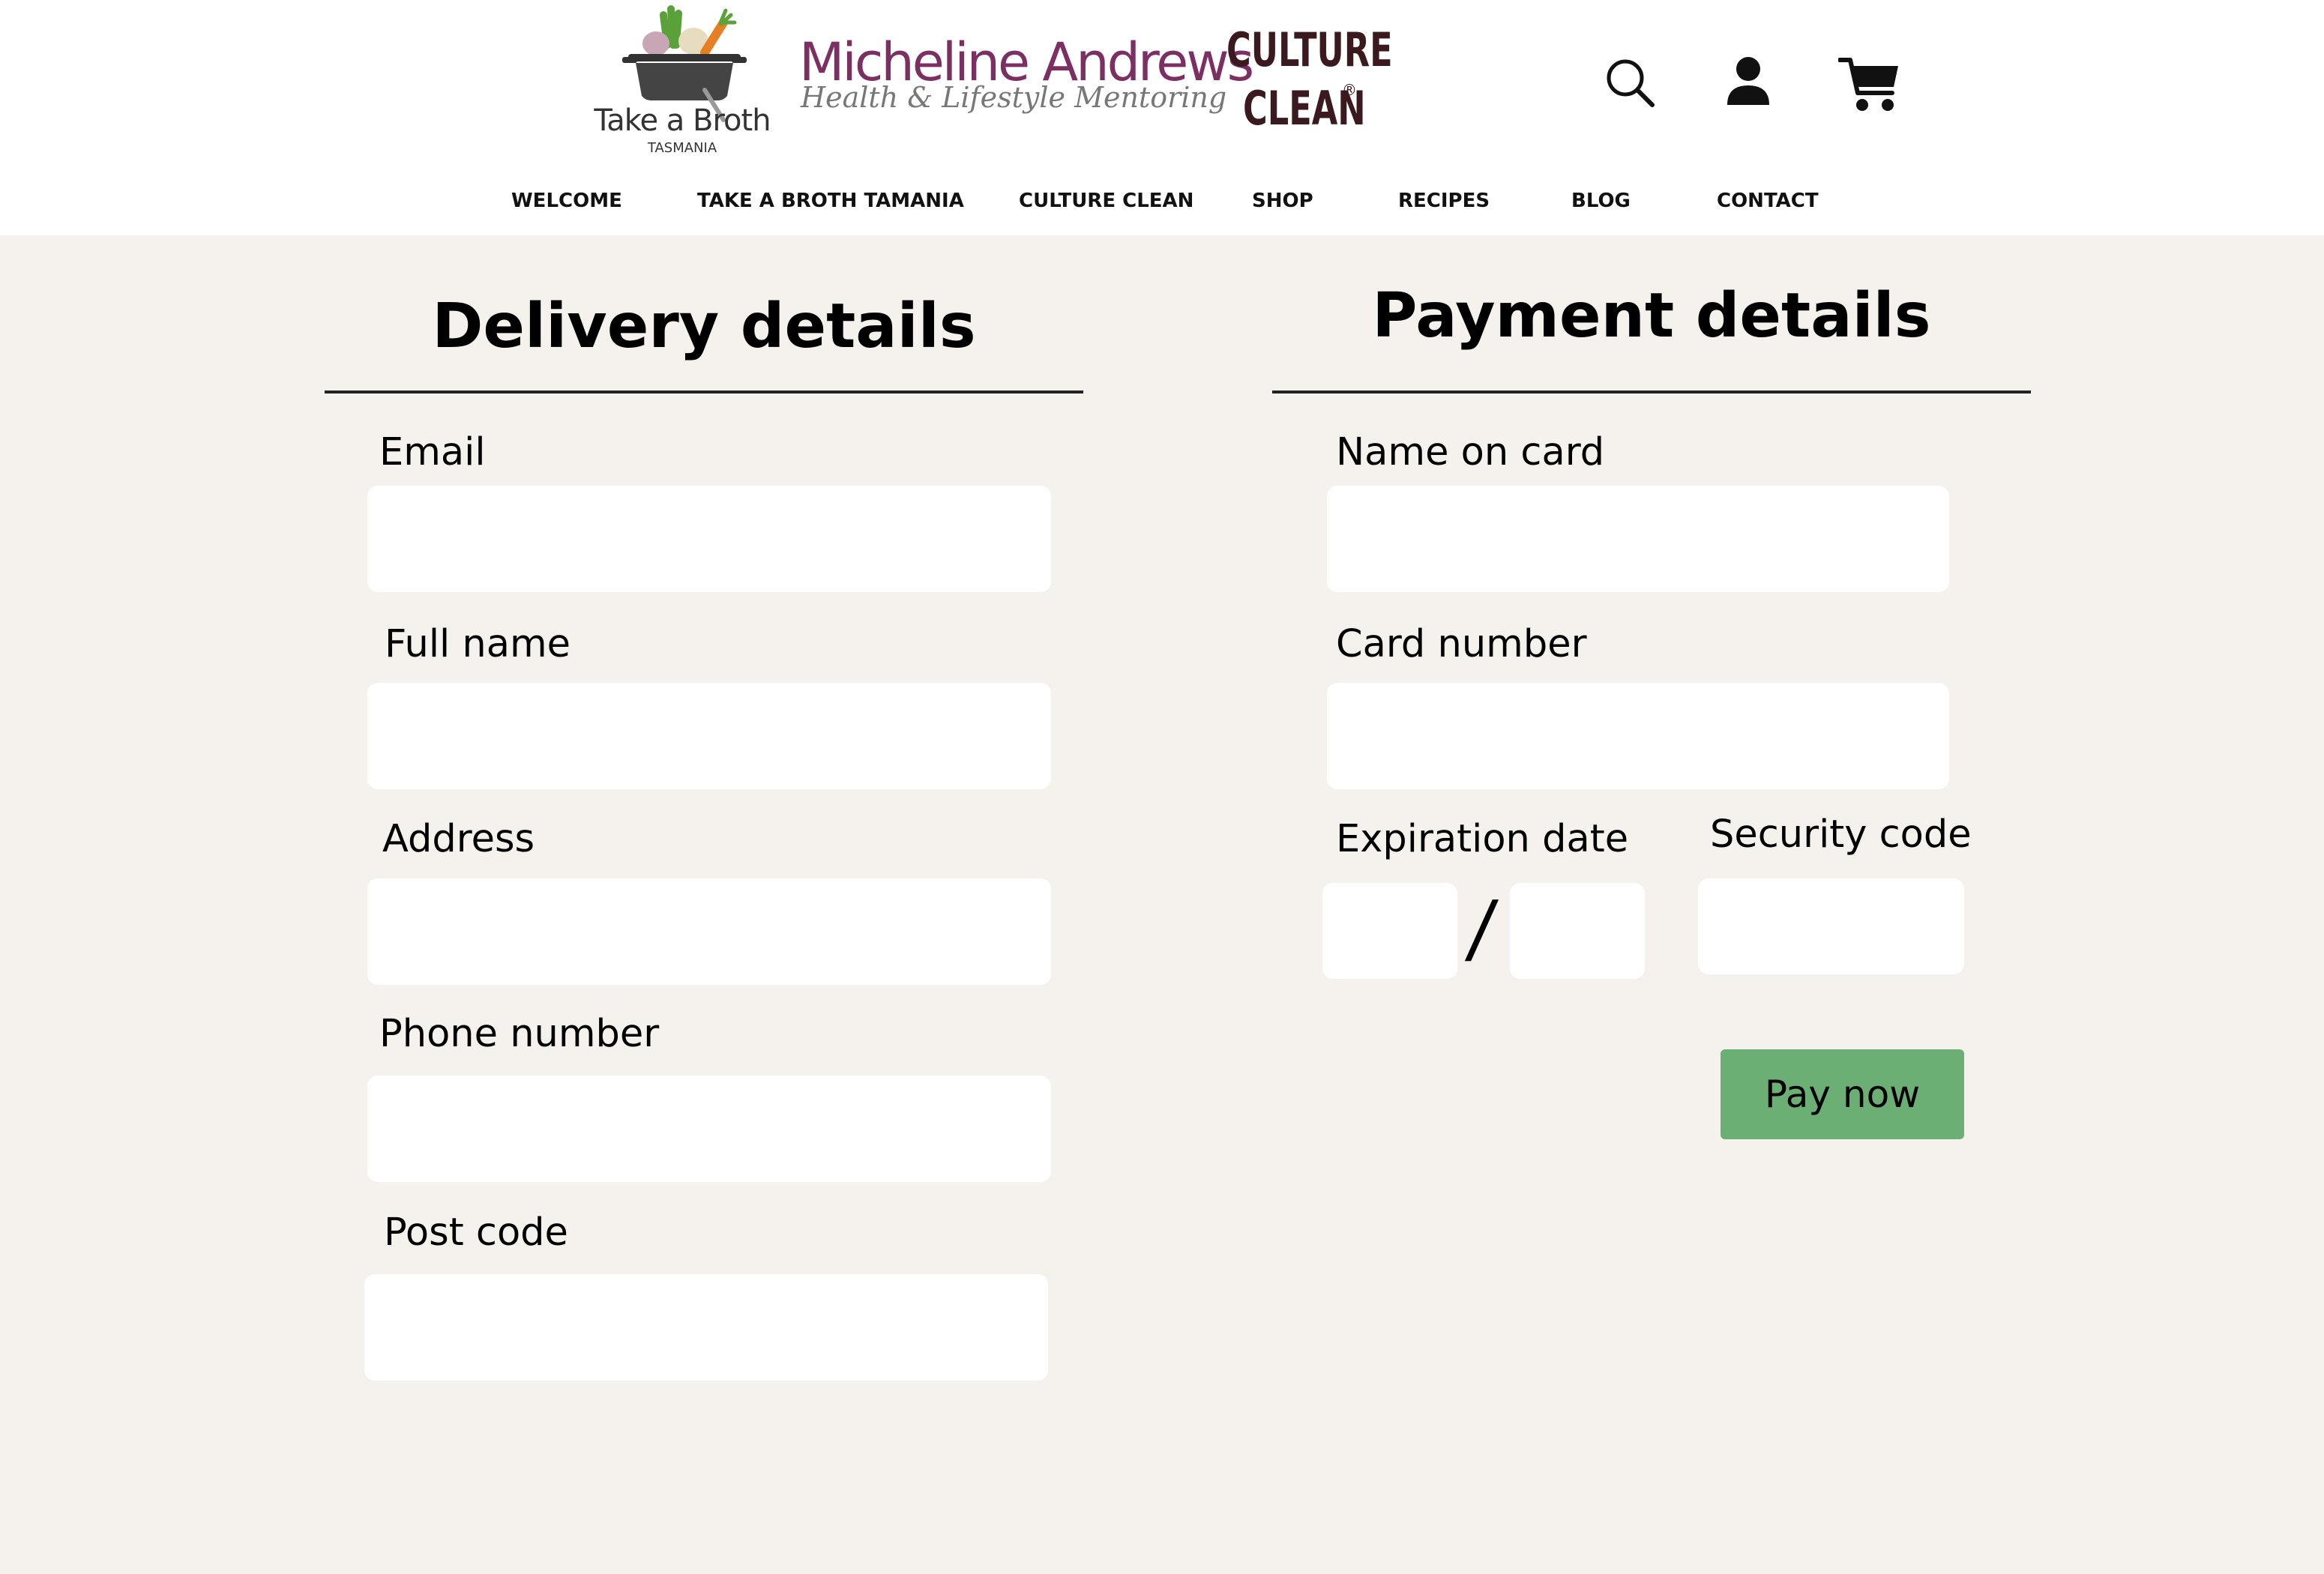 The height and width of the screenshot is (1574, 2324). I want to click on full-name-field, so click(709, 736).